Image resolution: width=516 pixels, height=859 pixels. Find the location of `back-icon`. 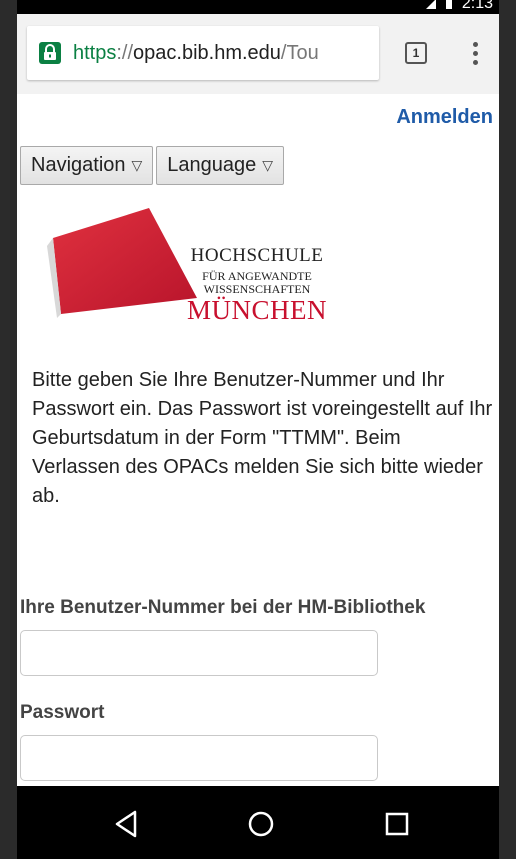

back-icon is located at coordinates (127, 824).